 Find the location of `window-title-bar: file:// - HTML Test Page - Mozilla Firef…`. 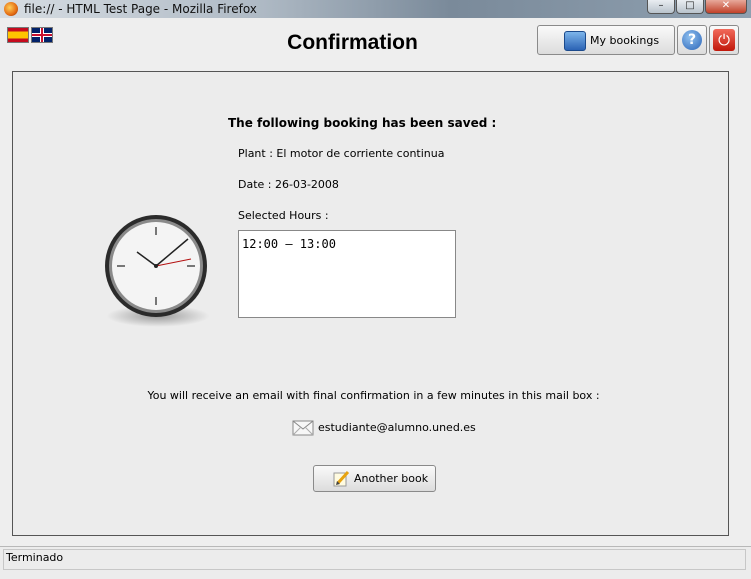

window-title-bar: file:// - HTML Test Page - Mozilla Firef… is located at coordinates (375, 9).